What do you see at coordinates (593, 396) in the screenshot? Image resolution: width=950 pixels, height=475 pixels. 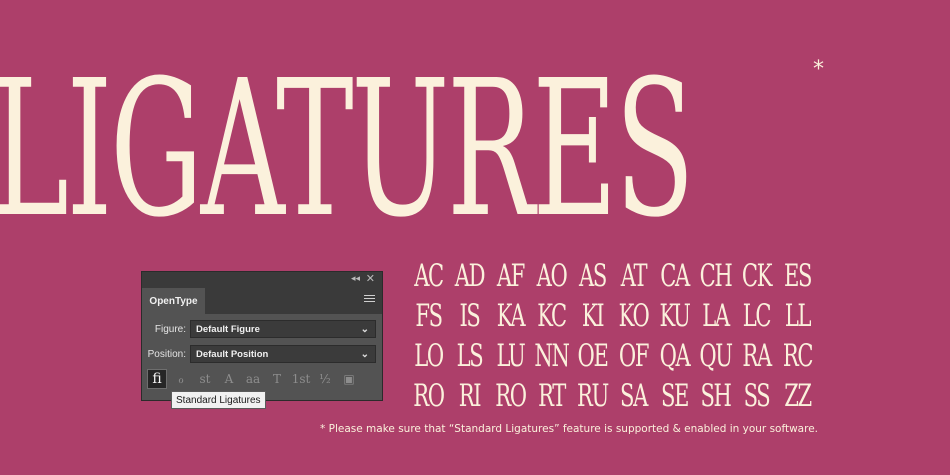 I see `ligature-sample: RU` at bounding box center [593, 396].